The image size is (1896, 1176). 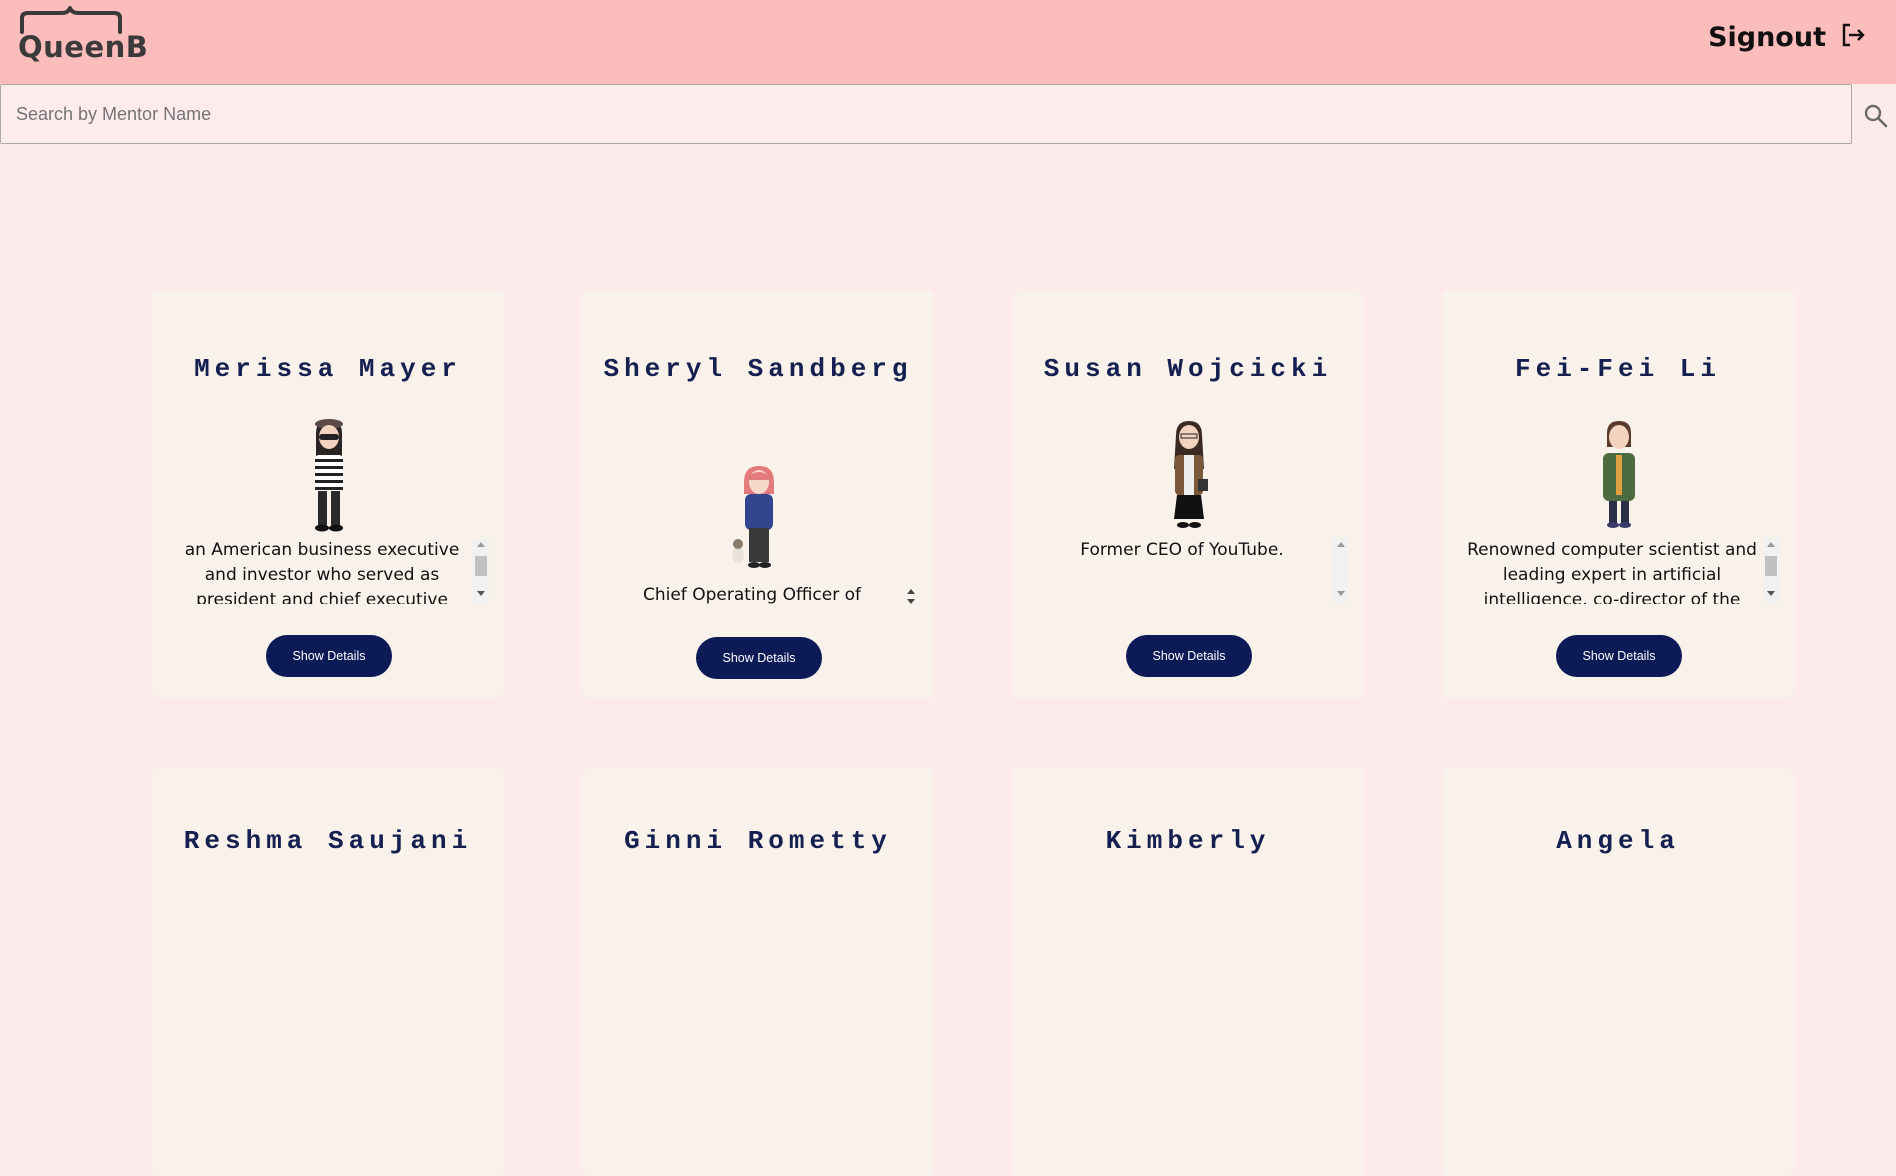 I want to click on mentor-description: Chief Operating Officer of, so click(x=751, y=595).